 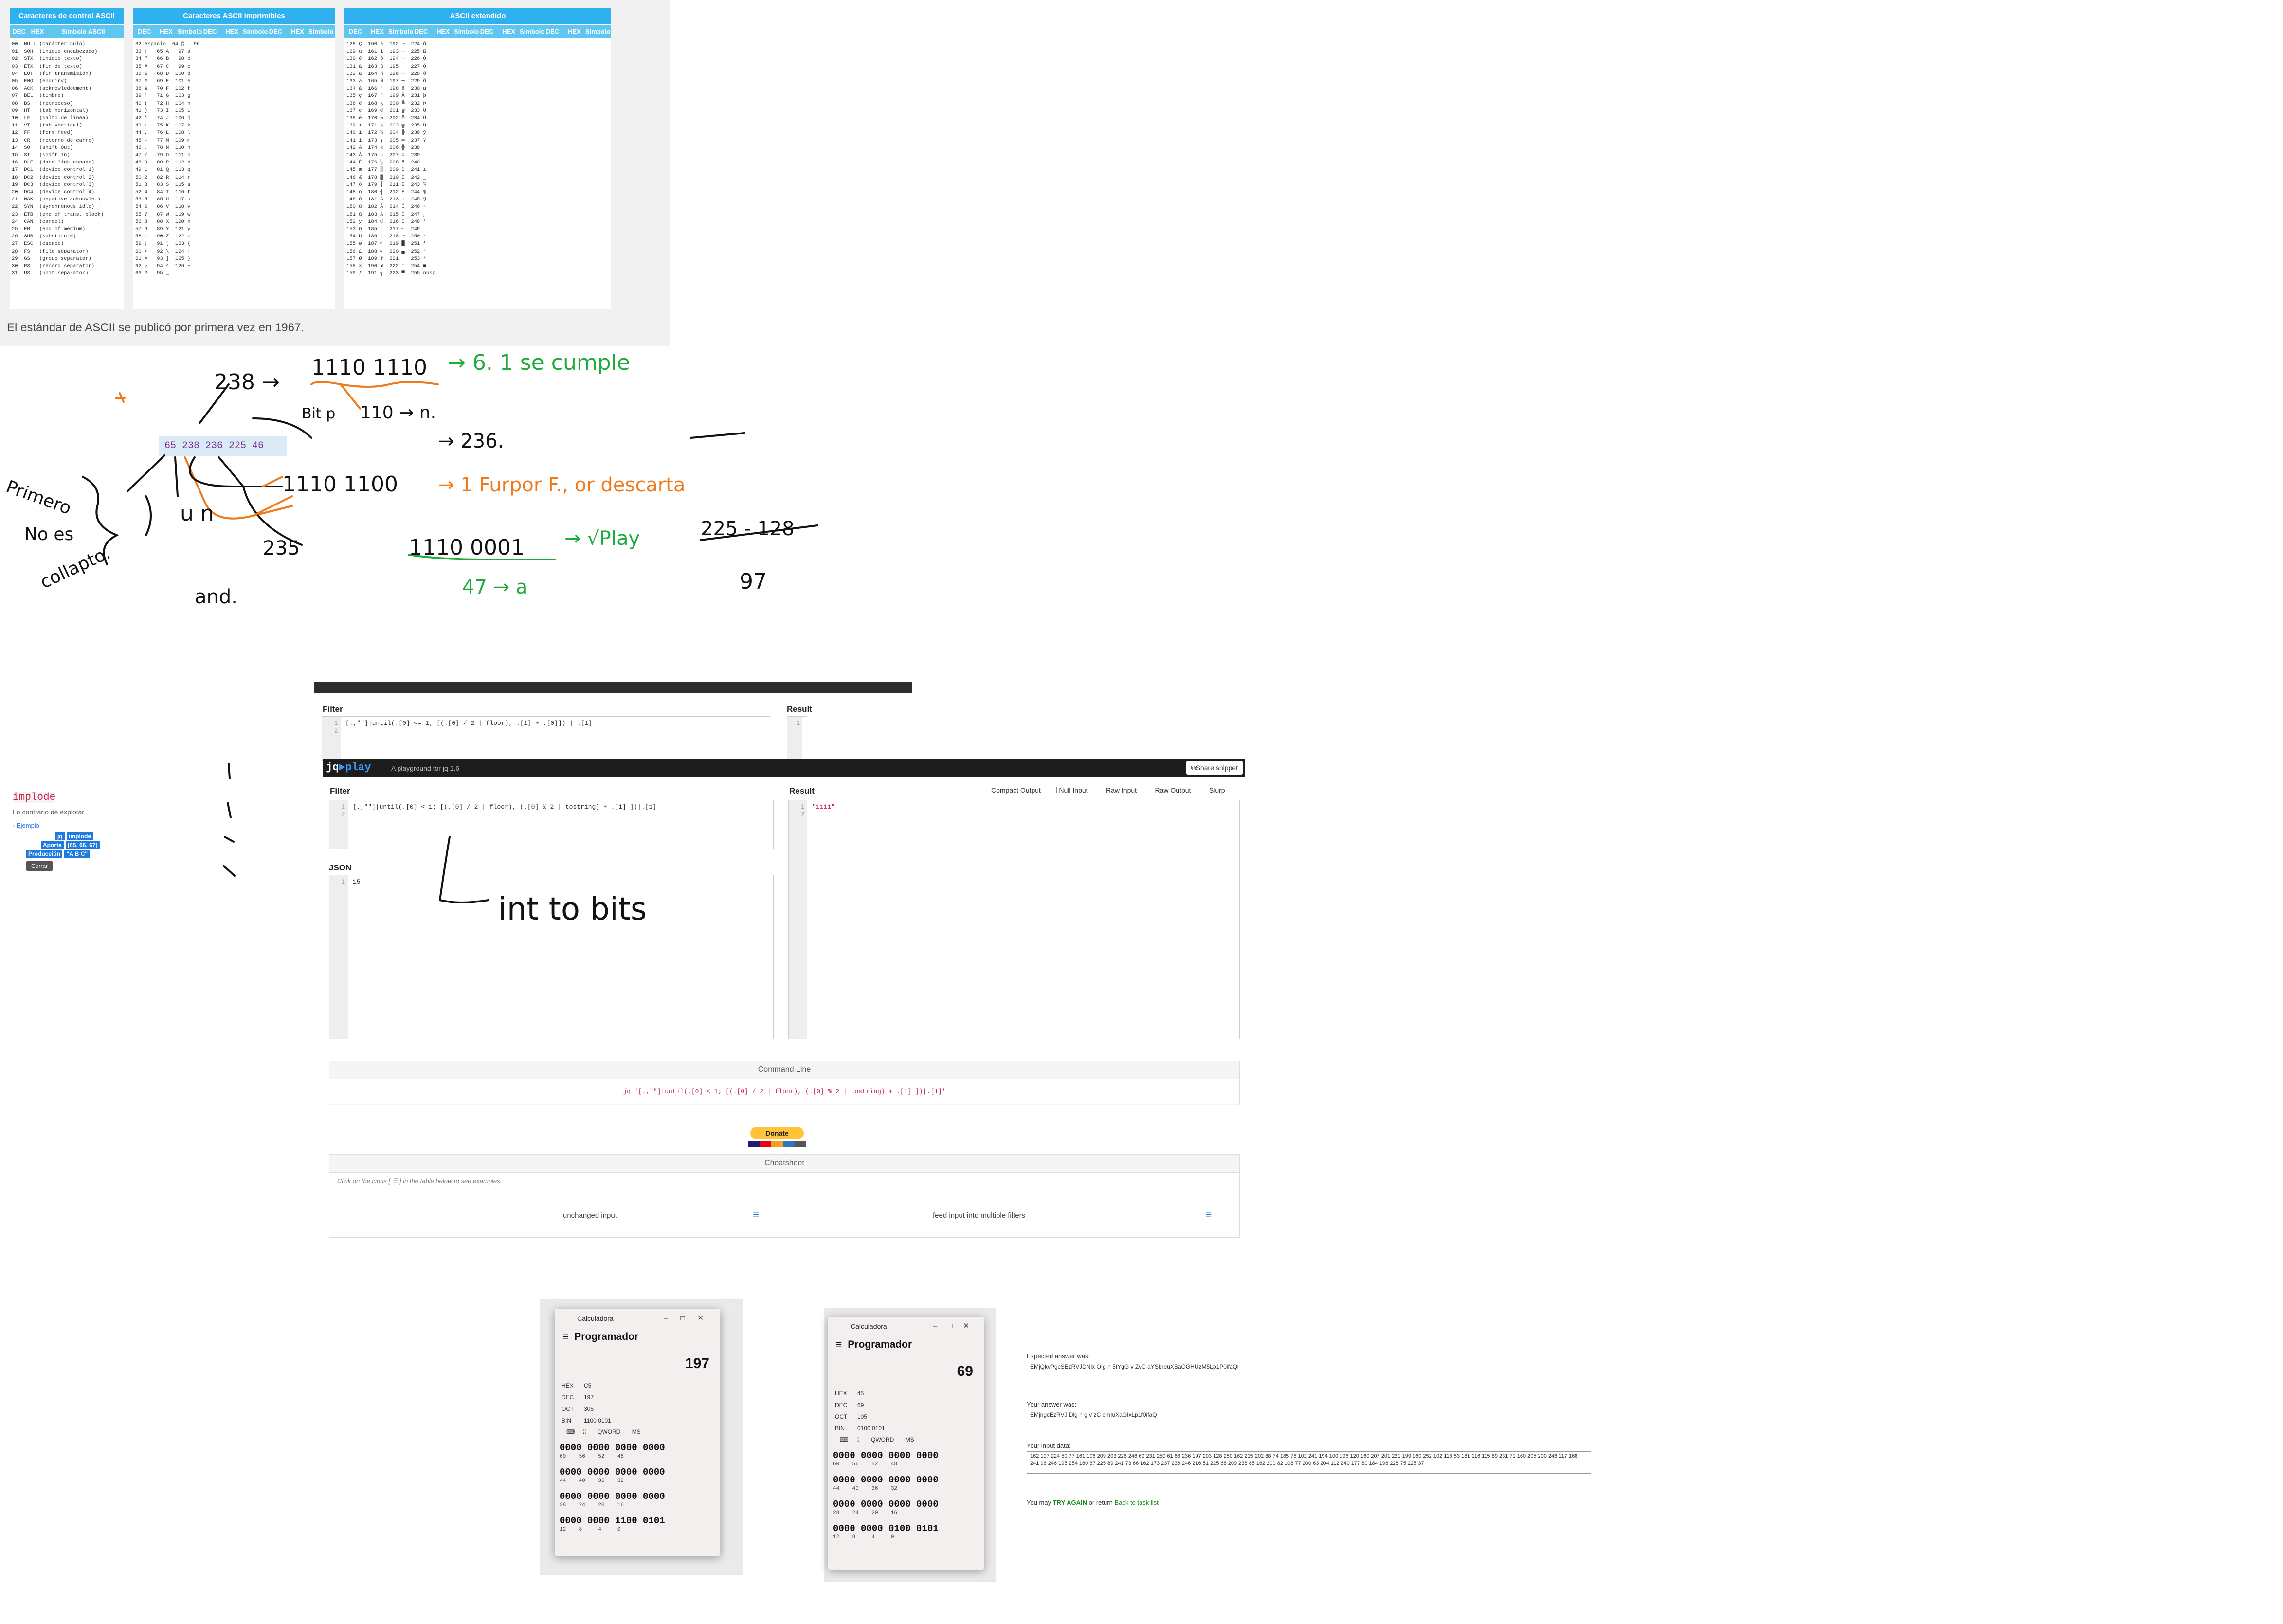 What do you see at coordinates (561, 485) in the screenshot?
I see `hw-furpor: → 1 Furpor F., or descarta` at bounding box center [561, 485].